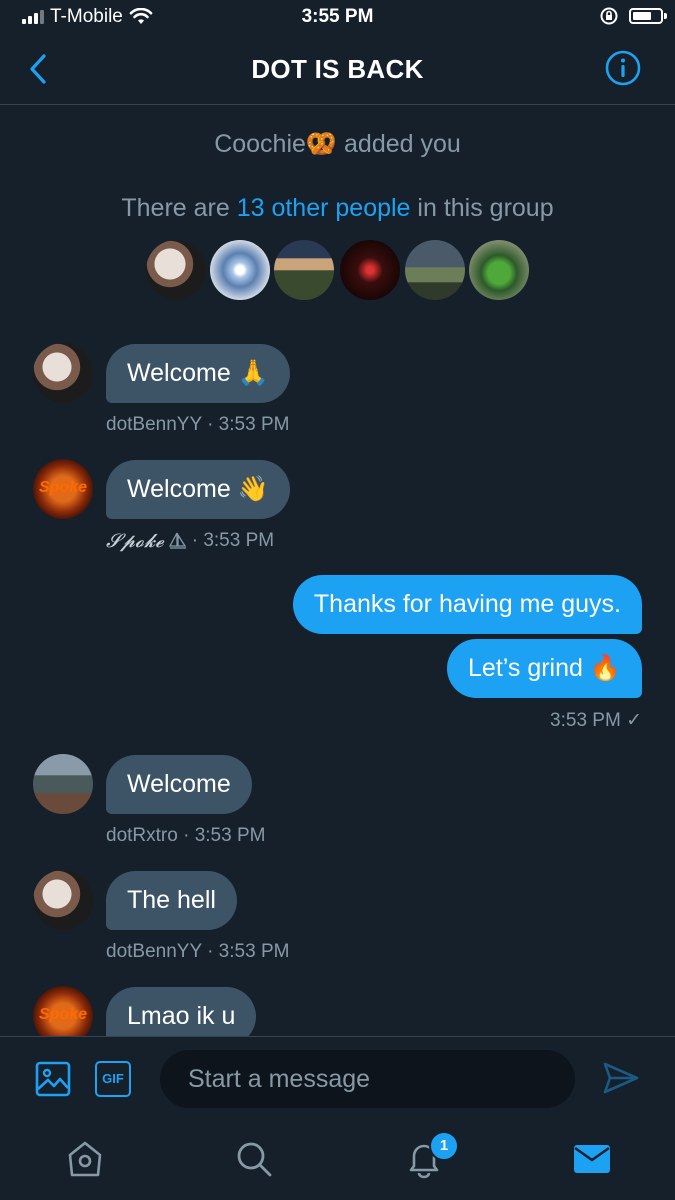 This screenshot has width=675, height=1200. What do you see at coordinates (254, 1159) in the screenshot?
I see `search-icon` at bounding box center [254, 1159].